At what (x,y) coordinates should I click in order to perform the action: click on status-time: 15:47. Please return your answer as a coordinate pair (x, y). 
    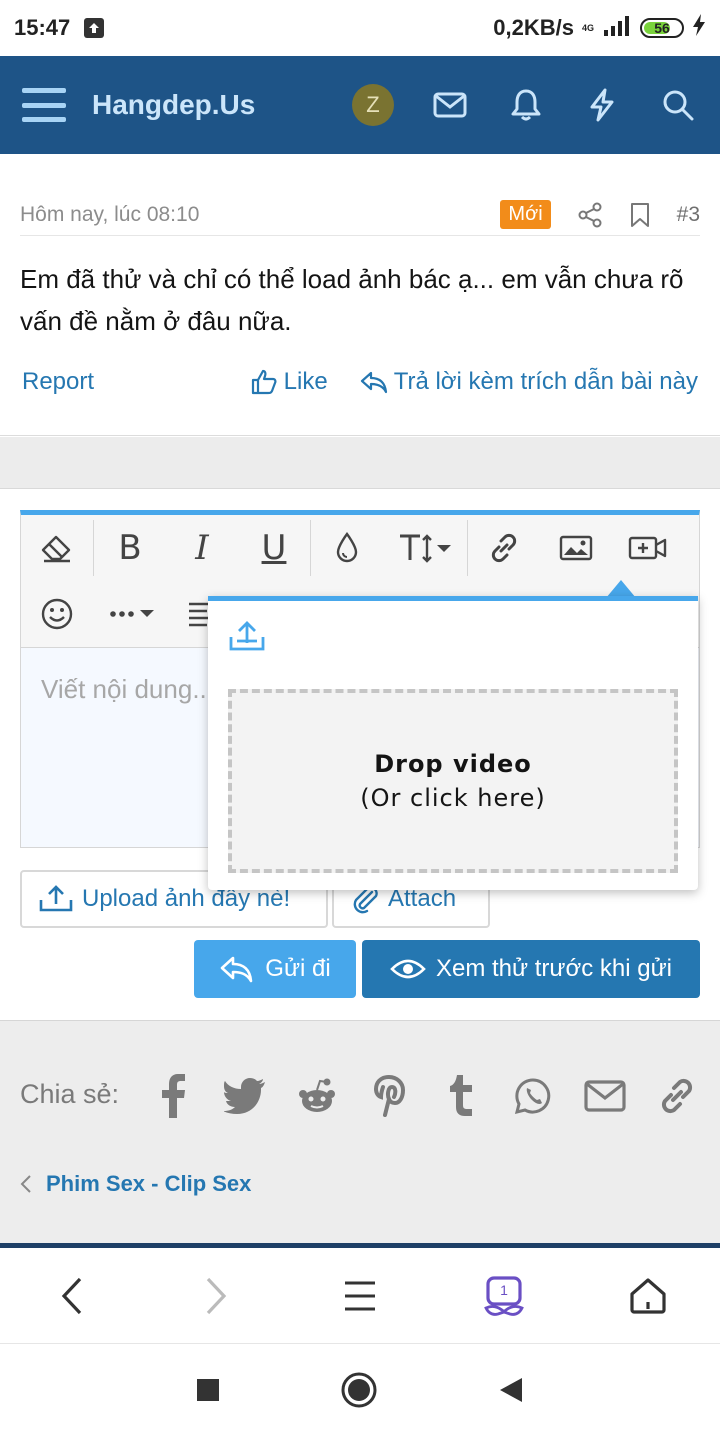
    Looking at the image, I should click on (42, 27).